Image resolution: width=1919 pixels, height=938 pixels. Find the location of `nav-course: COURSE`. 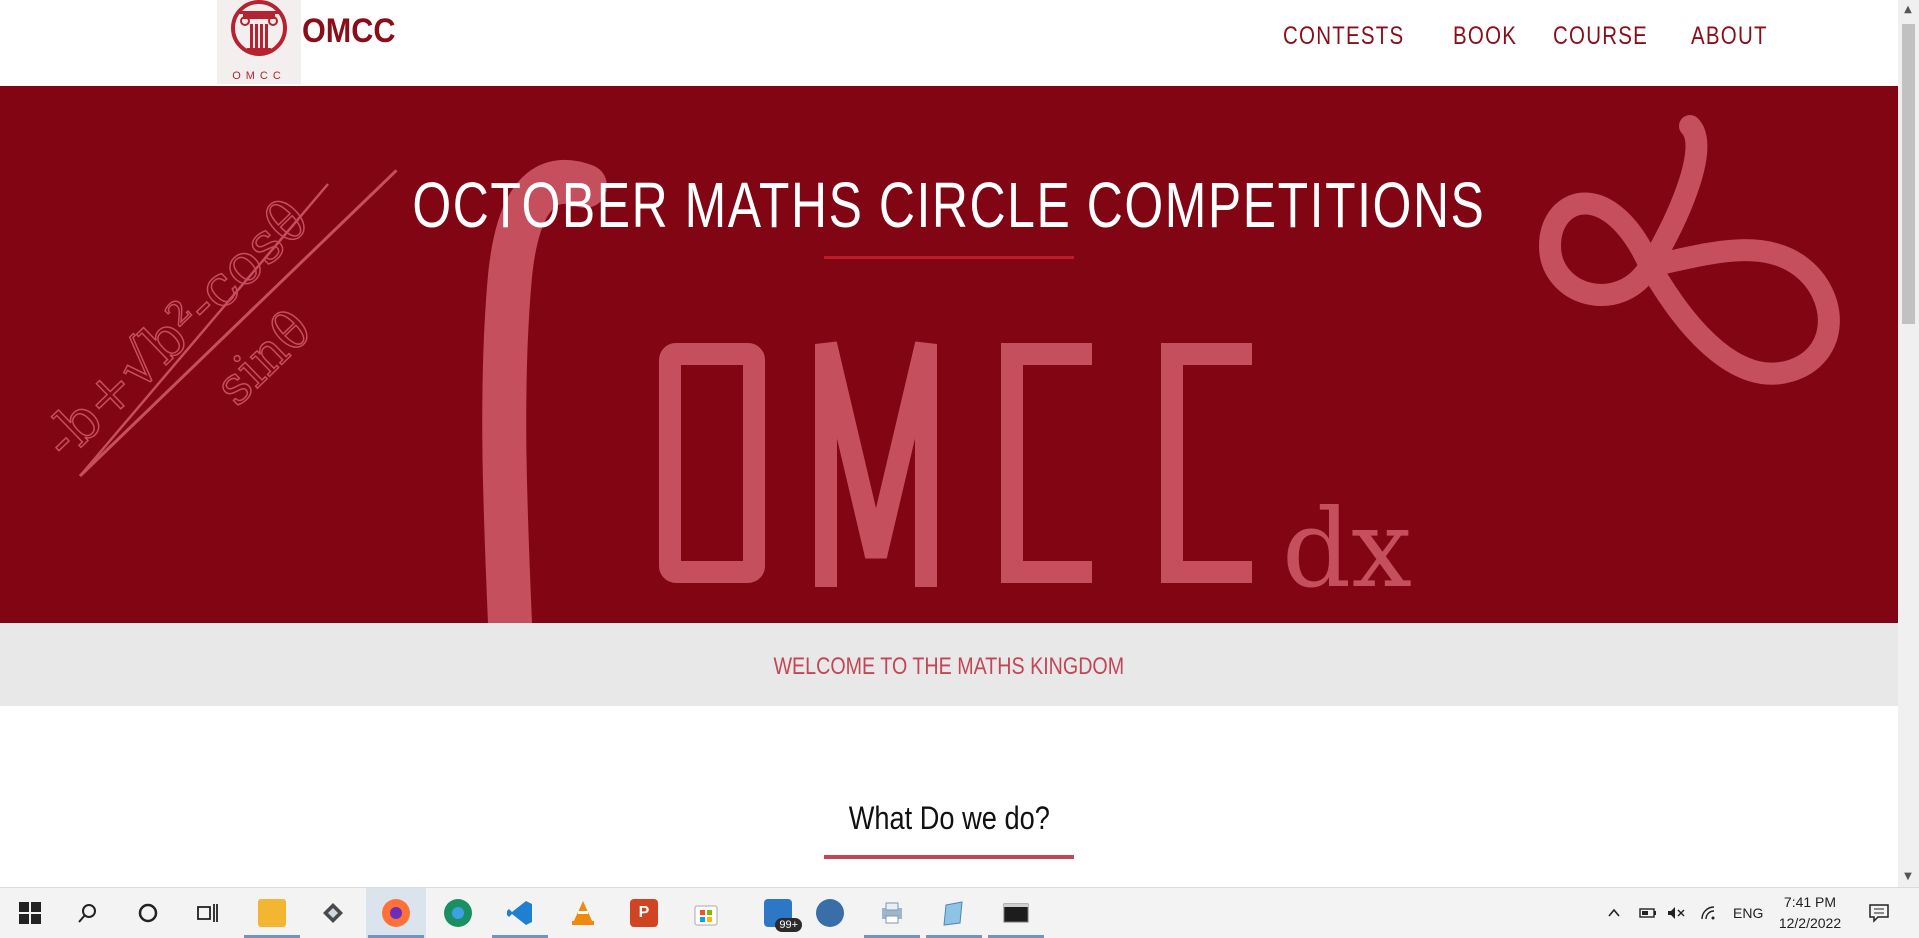

nav-course: COURSE is located at coordinates (1600, 36).